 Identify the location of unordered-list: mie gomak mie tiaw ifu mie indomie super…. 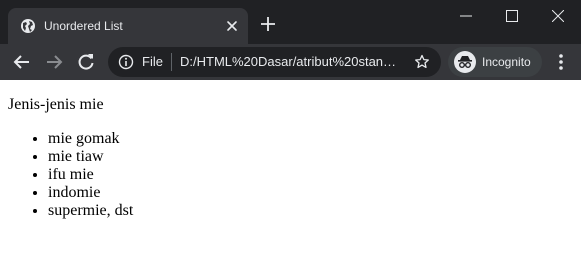
(70, 175).